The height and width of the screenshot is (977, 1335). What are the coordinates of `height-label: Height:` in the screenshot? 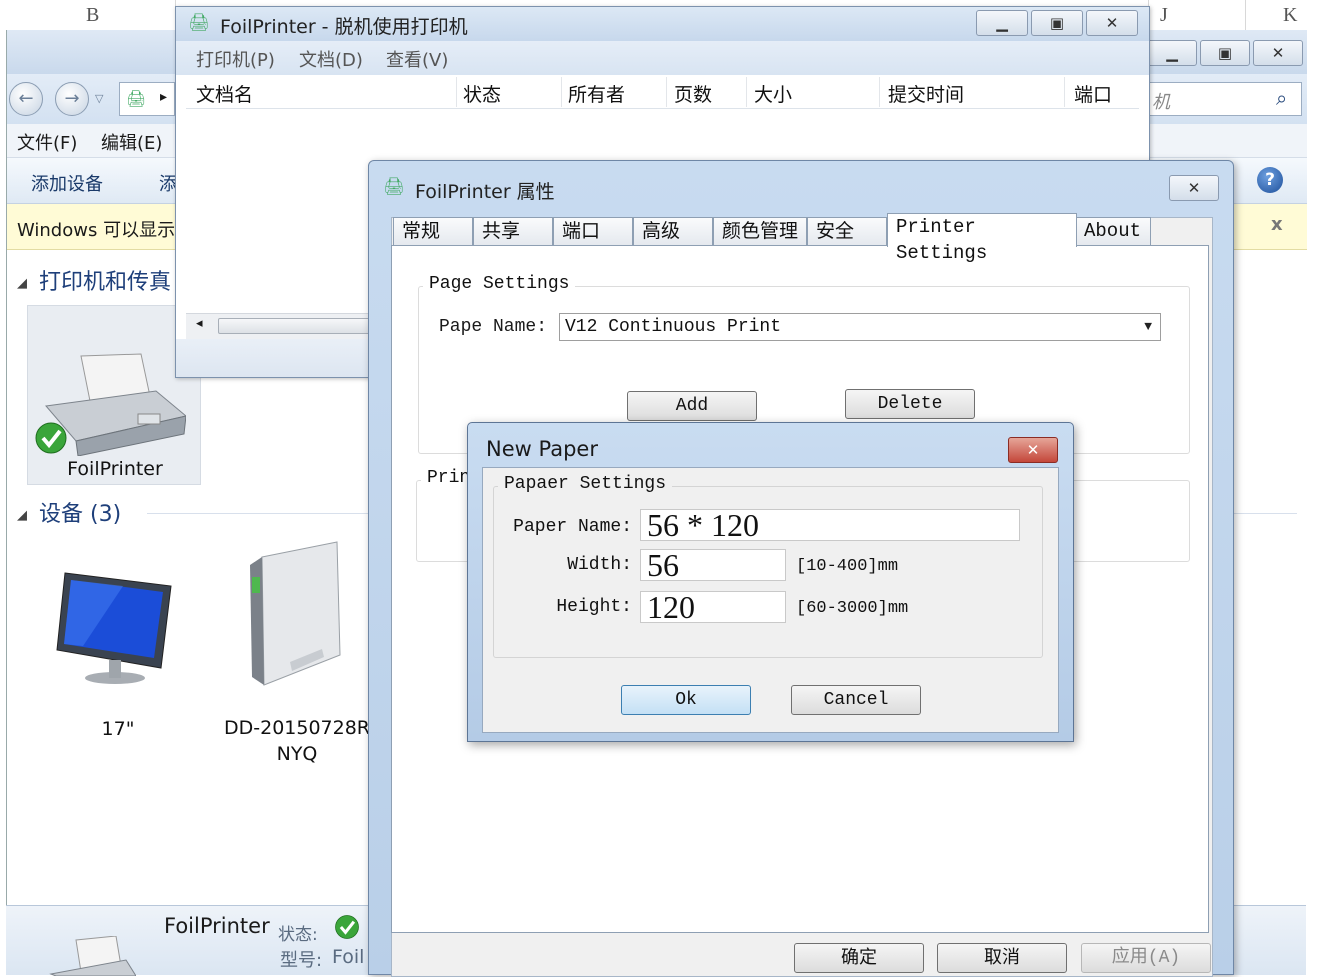 It's located at (594, 607).